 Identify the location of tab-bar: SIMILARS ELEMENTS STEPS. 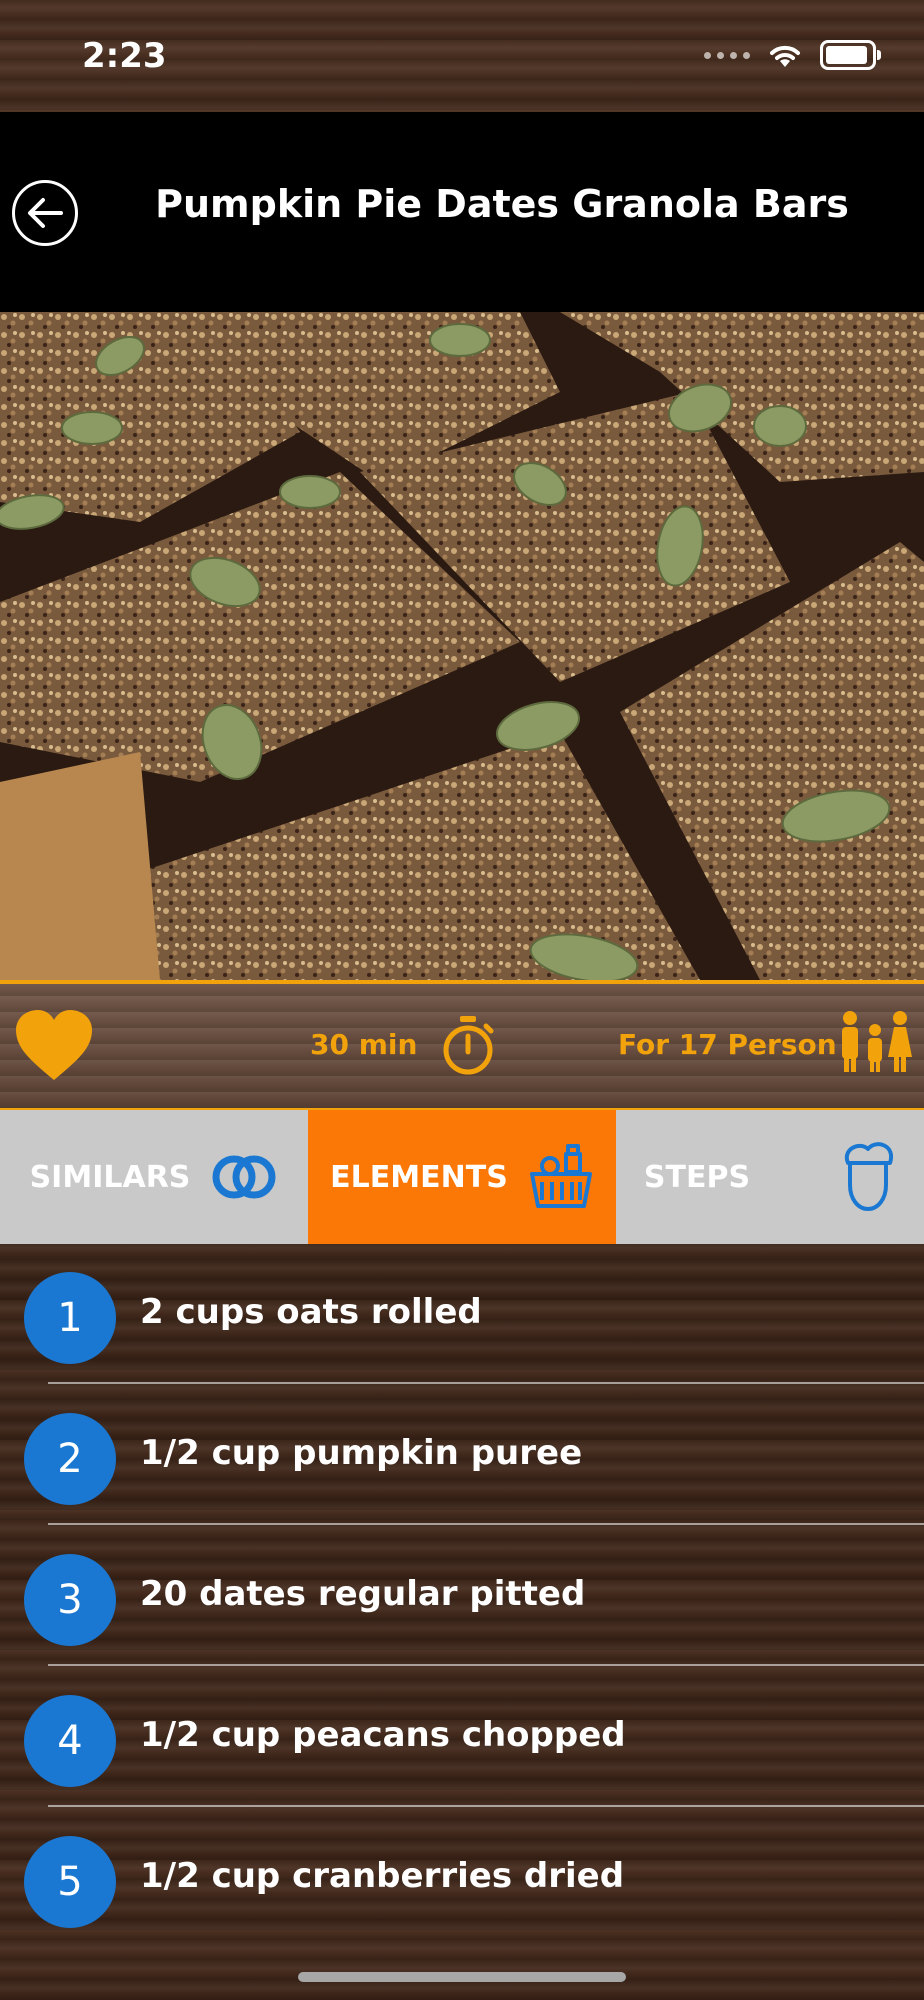
(462, 1177).